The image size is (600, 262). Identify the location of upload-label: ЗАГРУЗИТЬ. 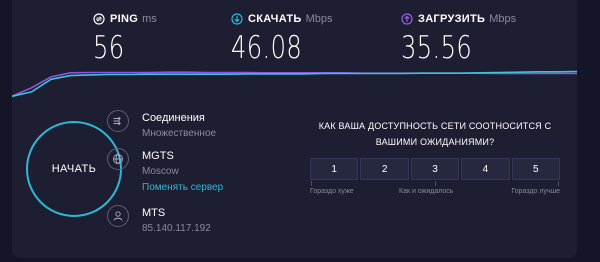
(452, 19).